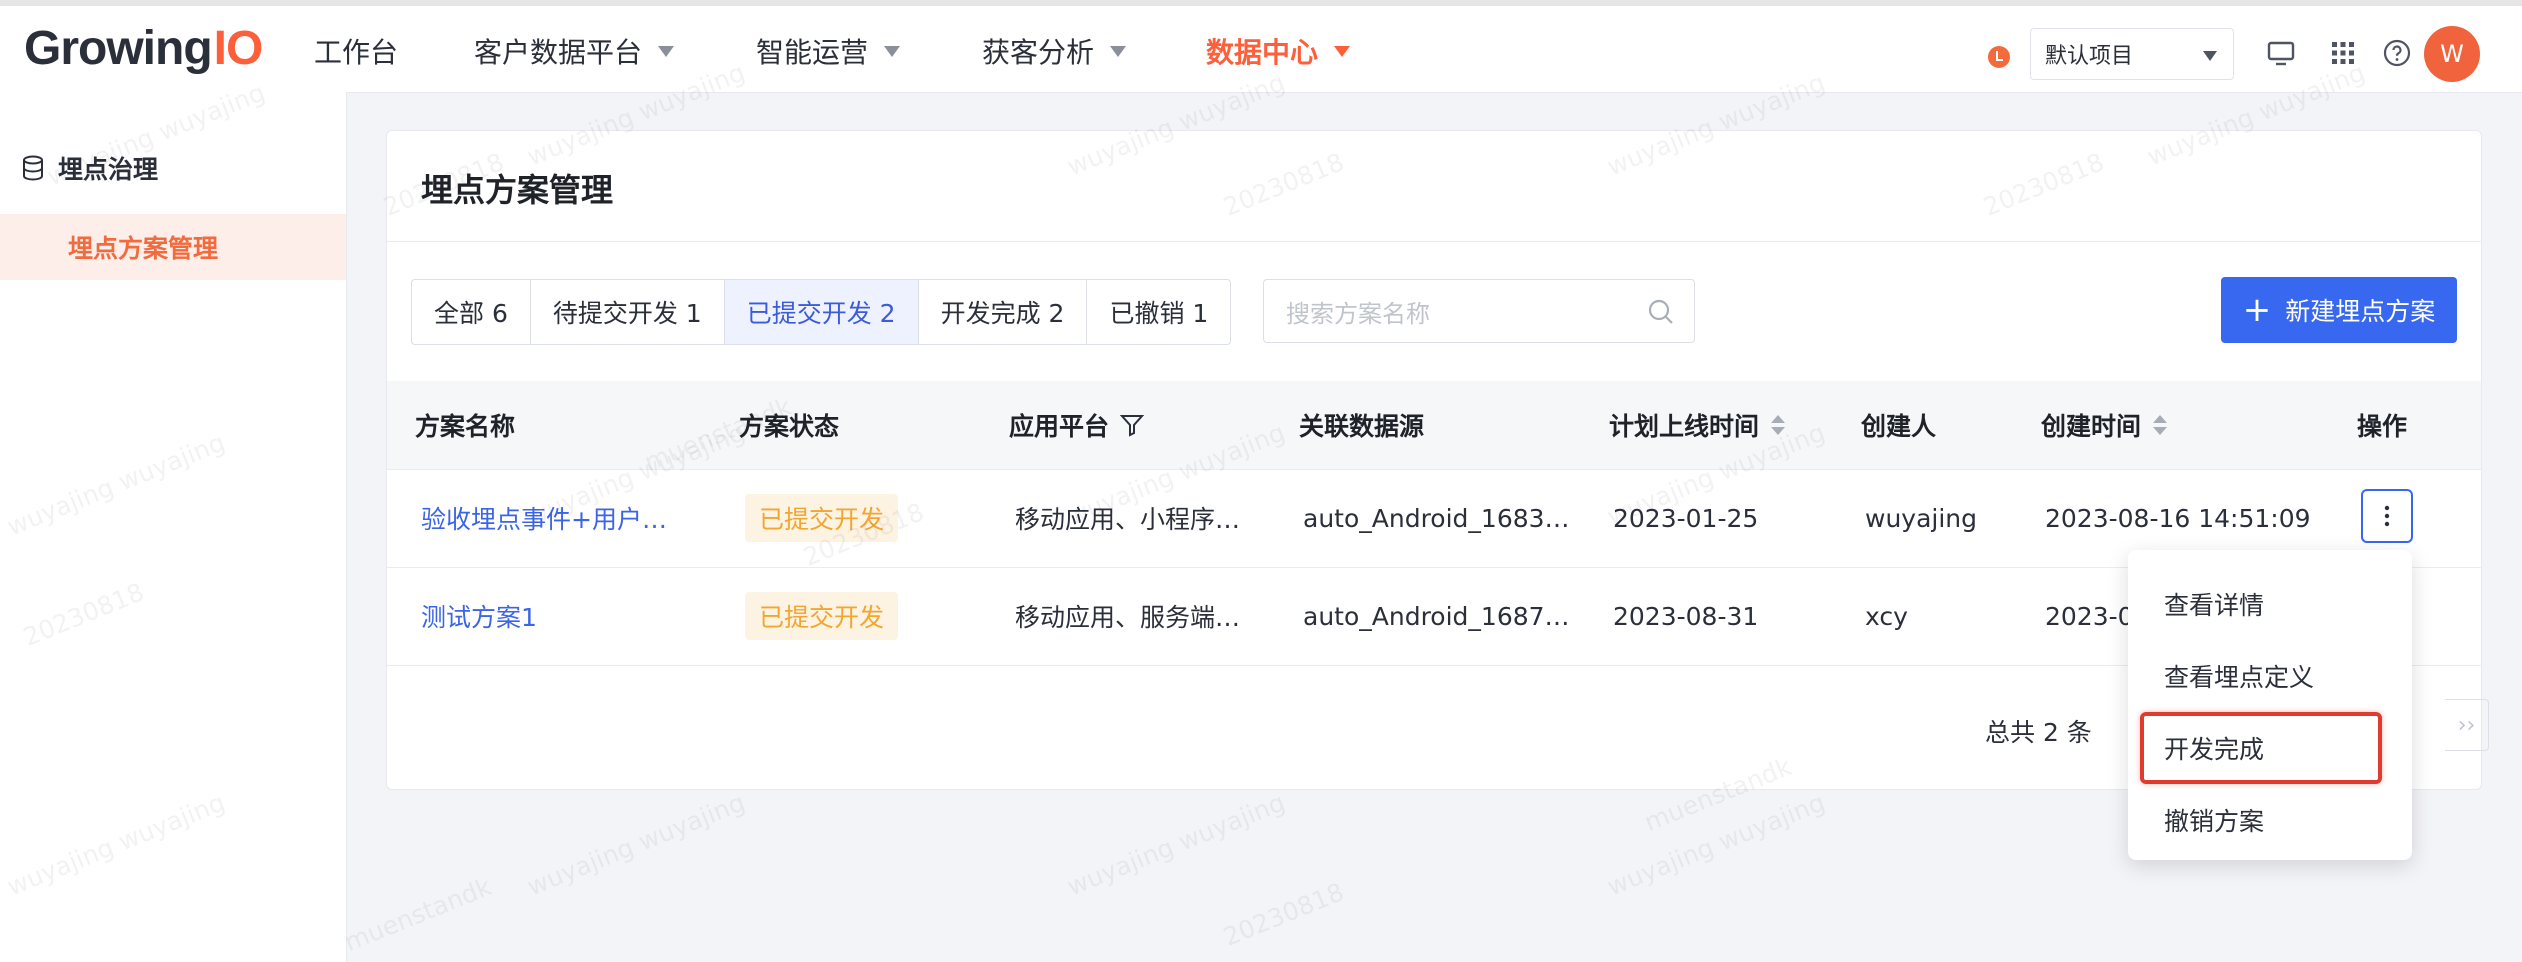  Describe the element at coordinates (812, 52) in the screenshot. I see `nav-item-label: 智能运营` at that location.